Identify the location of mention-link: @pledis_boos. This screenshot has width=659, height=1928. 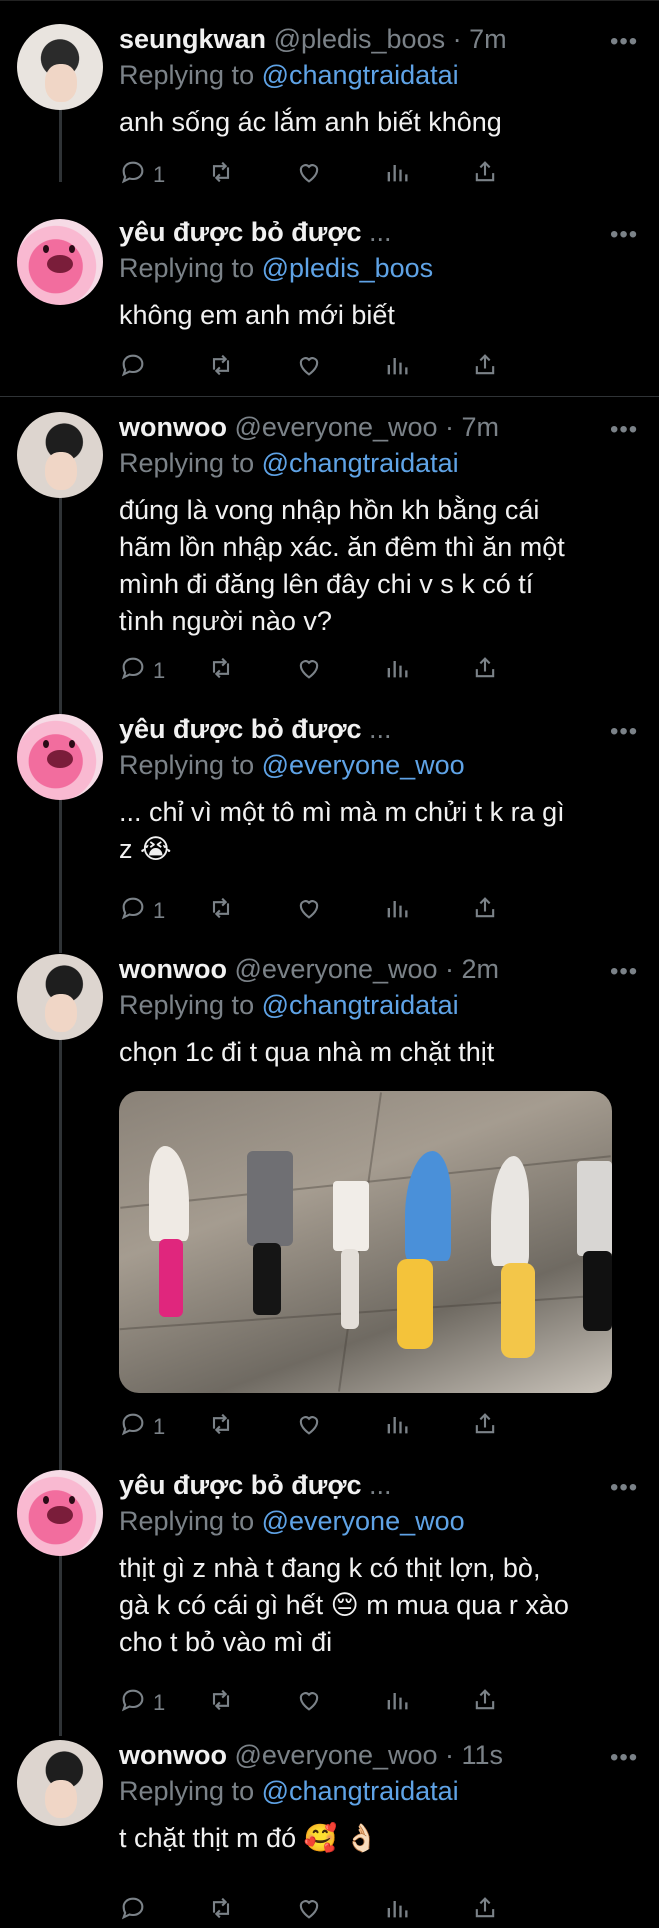
(348, 268).